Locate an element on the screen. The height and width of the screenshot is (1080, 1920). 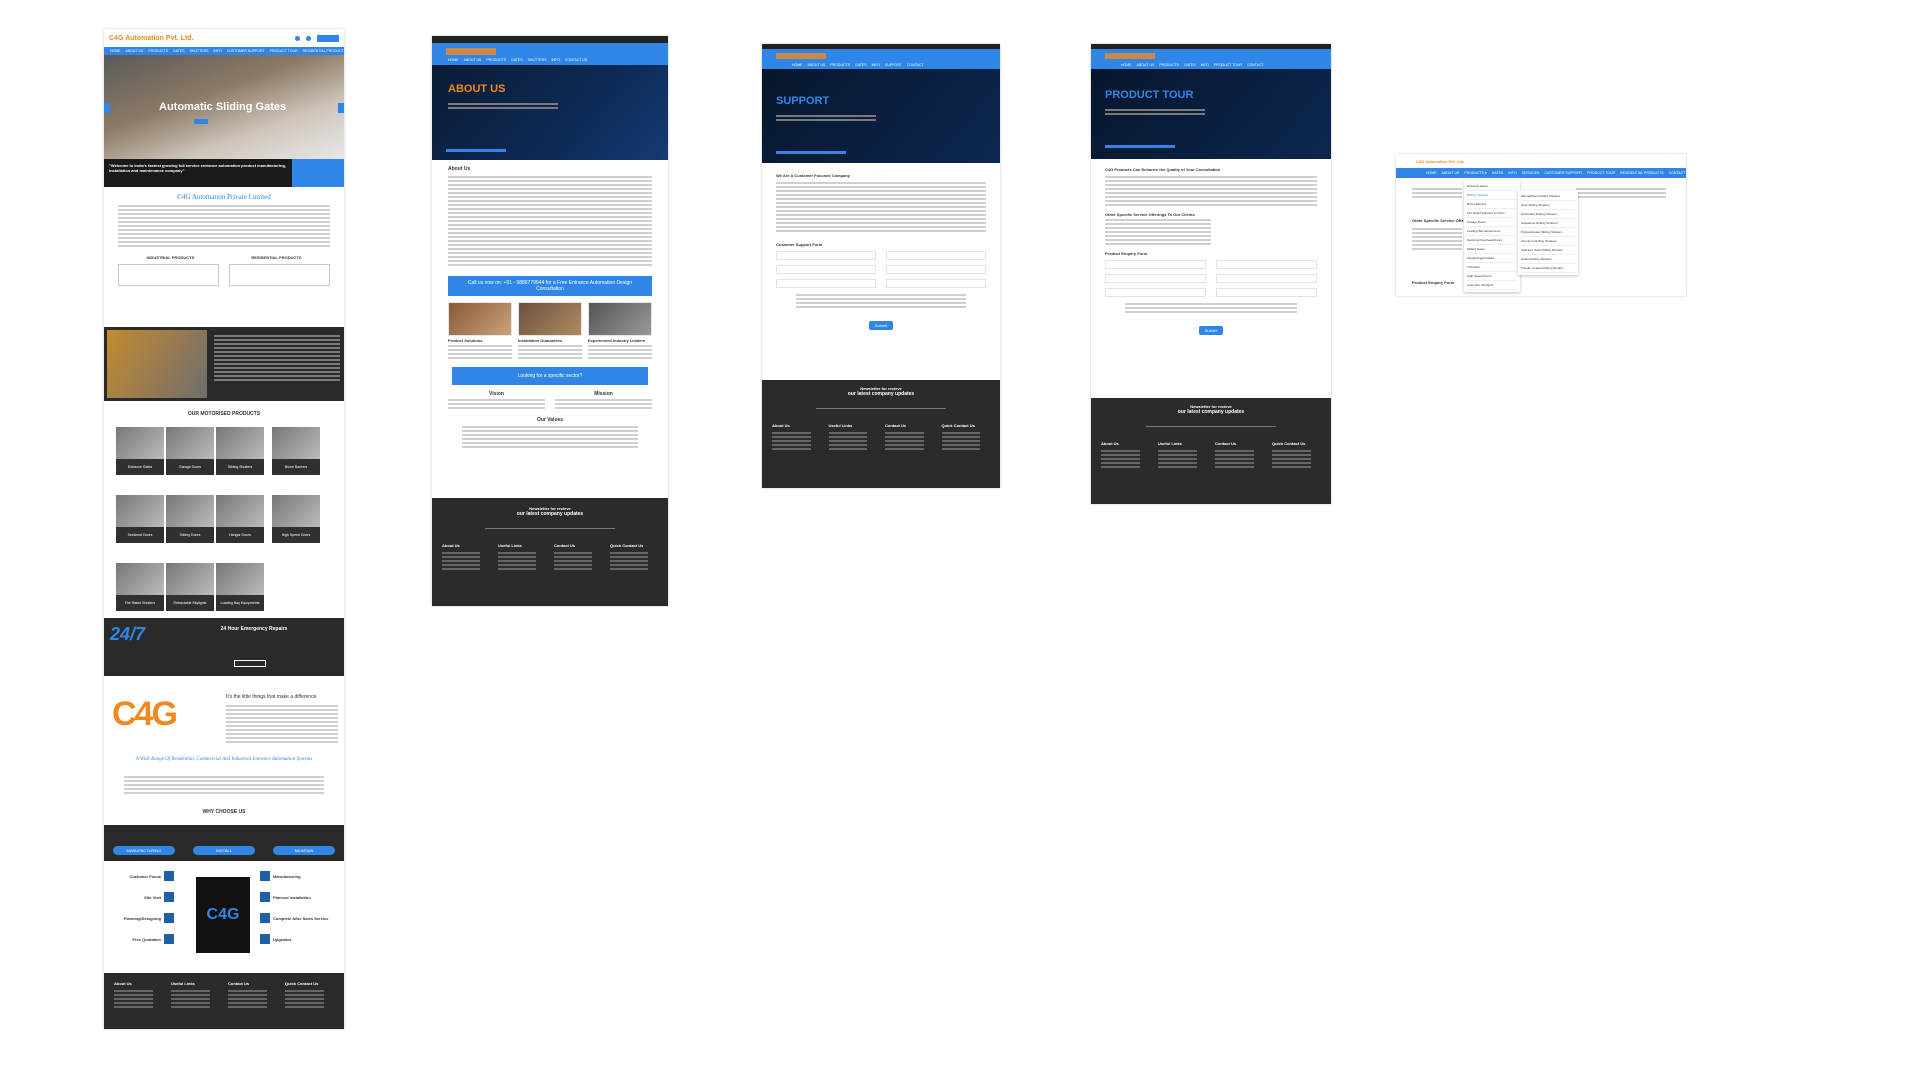
product-card: Entrance Gates is located at coordinates (140, 451).